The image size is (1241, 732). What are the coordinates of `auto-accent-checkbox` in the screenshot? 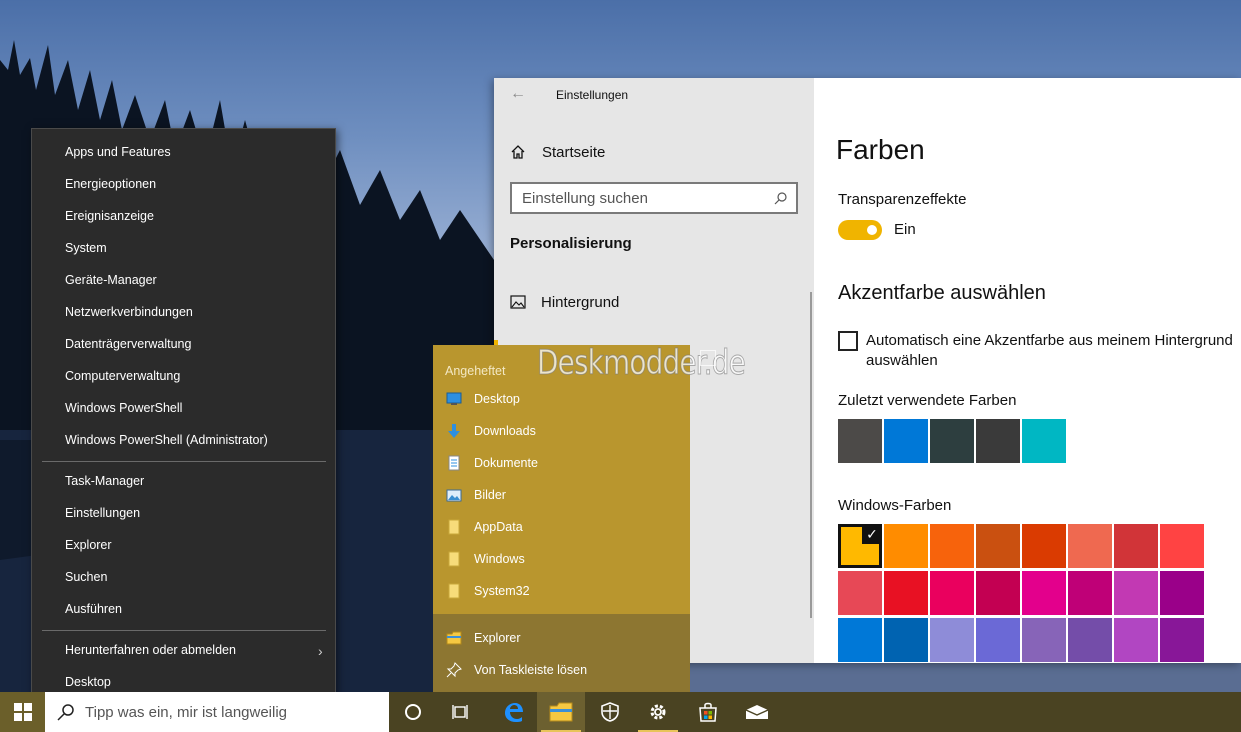 It's located at (848, 341).